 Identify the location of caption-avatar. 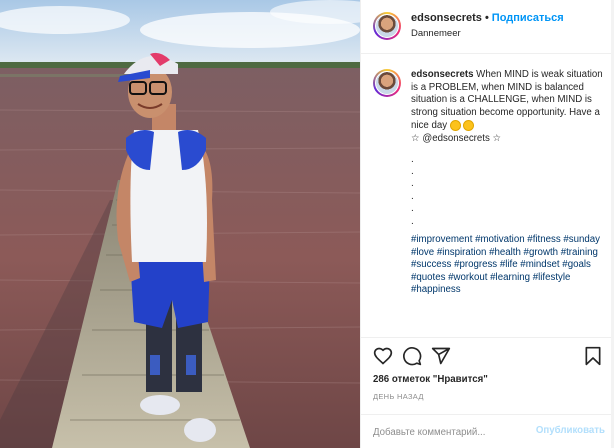
(387, 83).